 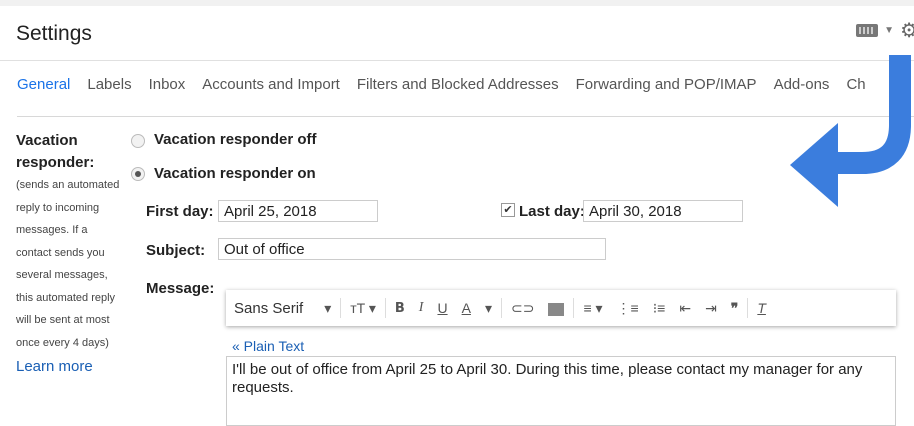 What do you see at coordinates (54, 33) in the screenshot?
I see `page-title: Settings` at bounding box center [54, 33].